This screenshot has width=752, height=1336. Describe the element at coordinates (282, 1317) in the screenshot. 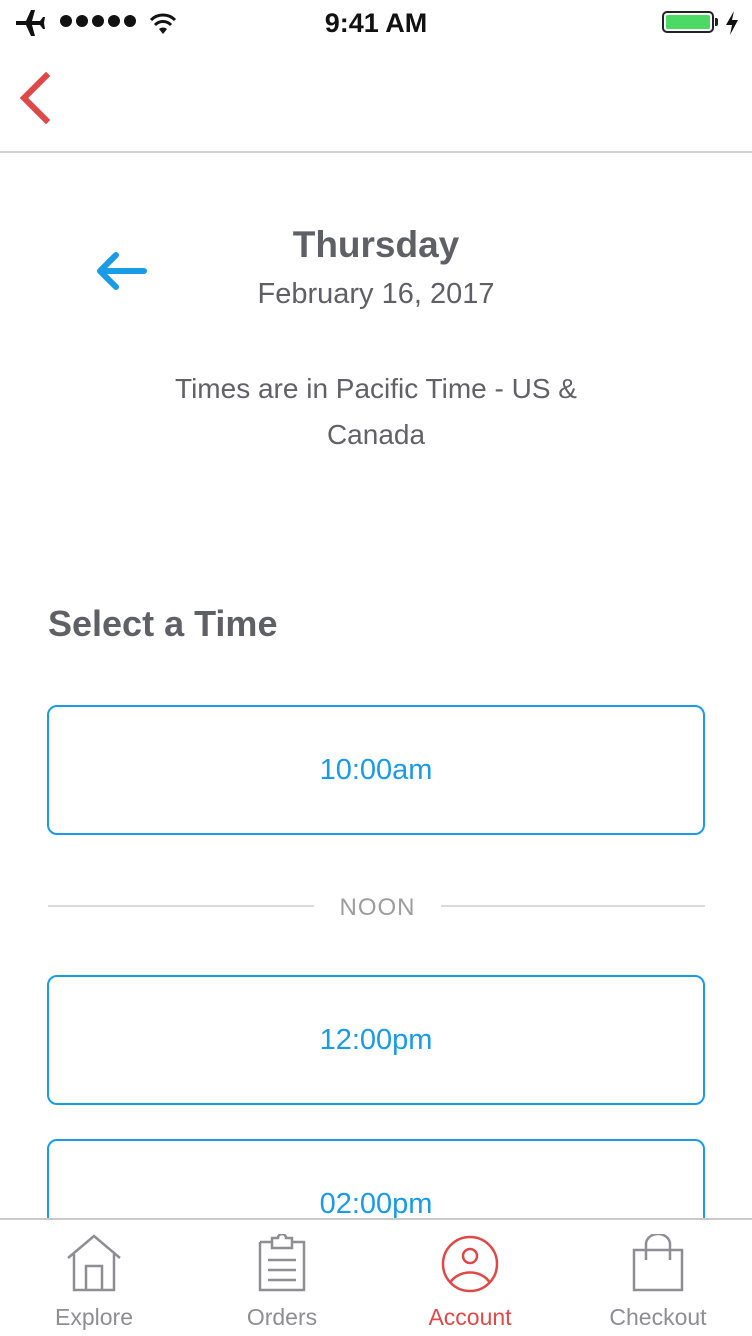

I see `tab-label: Orders` at that location.